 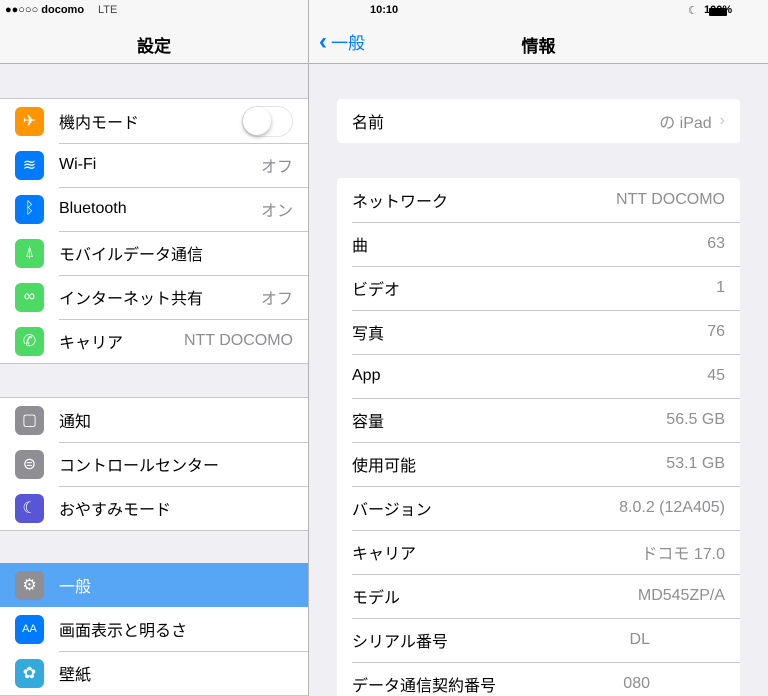 What do you see at coordinates (538, 508) in the screenshot?
I see `info-row: バージョン 8.0.2 (12A405)` at bounding box center [538, 508].